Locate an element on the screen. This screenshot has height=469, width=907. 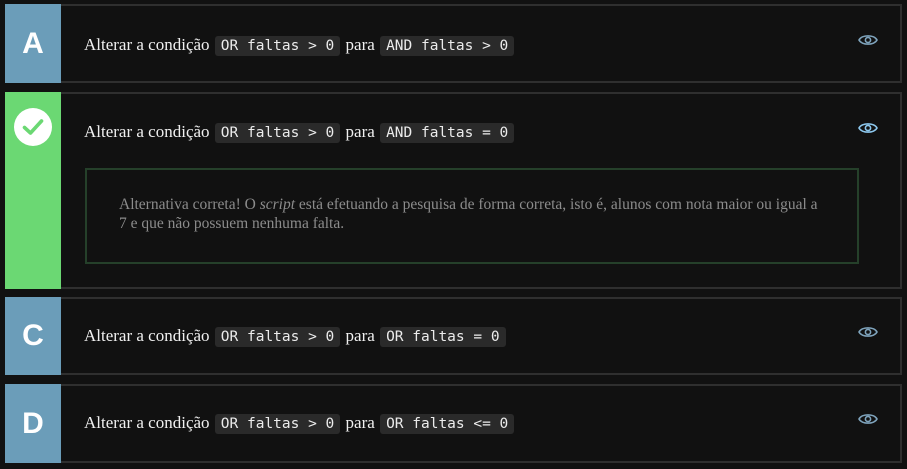
option-letter: D is located at coordinates (33, 423).